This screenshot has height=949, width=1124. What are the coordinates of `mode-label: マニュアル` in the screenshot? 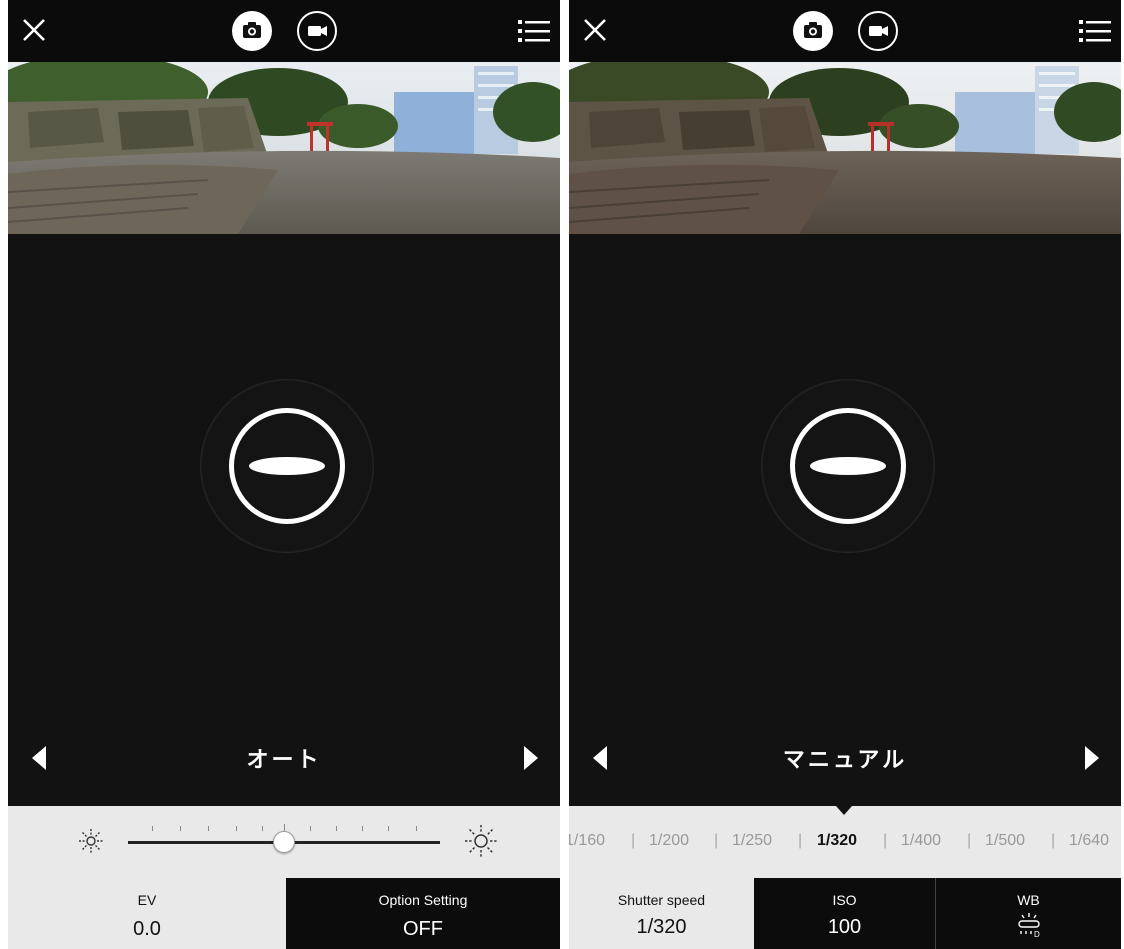 It's located at (845, 759).